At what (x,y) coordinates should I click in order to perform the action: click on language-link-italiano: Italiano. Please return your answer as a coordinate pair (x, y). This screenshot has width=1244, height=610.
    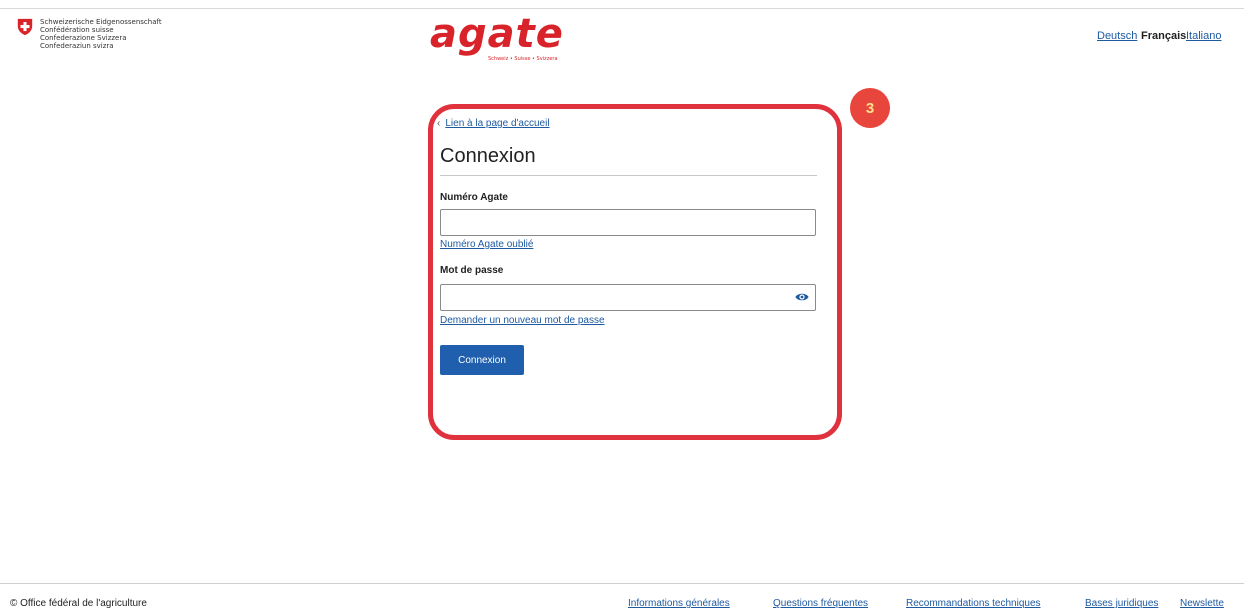
    Looking at the image, I should click on (1203, 36).